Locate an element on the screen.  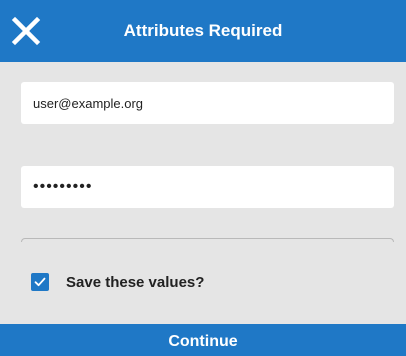
save-values-checkbox is located at coordinates (40, 282).